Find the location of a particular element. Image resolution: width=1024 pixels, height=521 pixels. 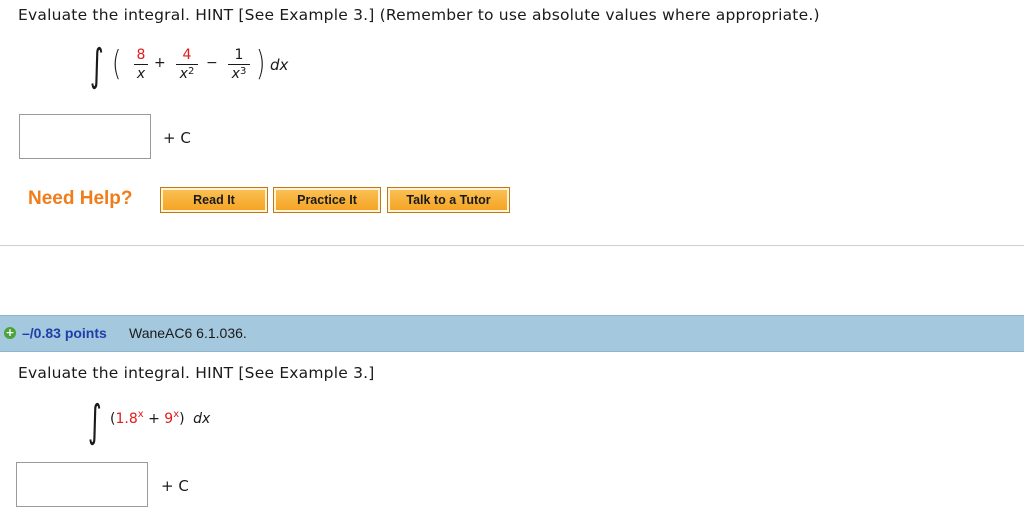

close-paren-2: ) is located at coordinates (182, 419).